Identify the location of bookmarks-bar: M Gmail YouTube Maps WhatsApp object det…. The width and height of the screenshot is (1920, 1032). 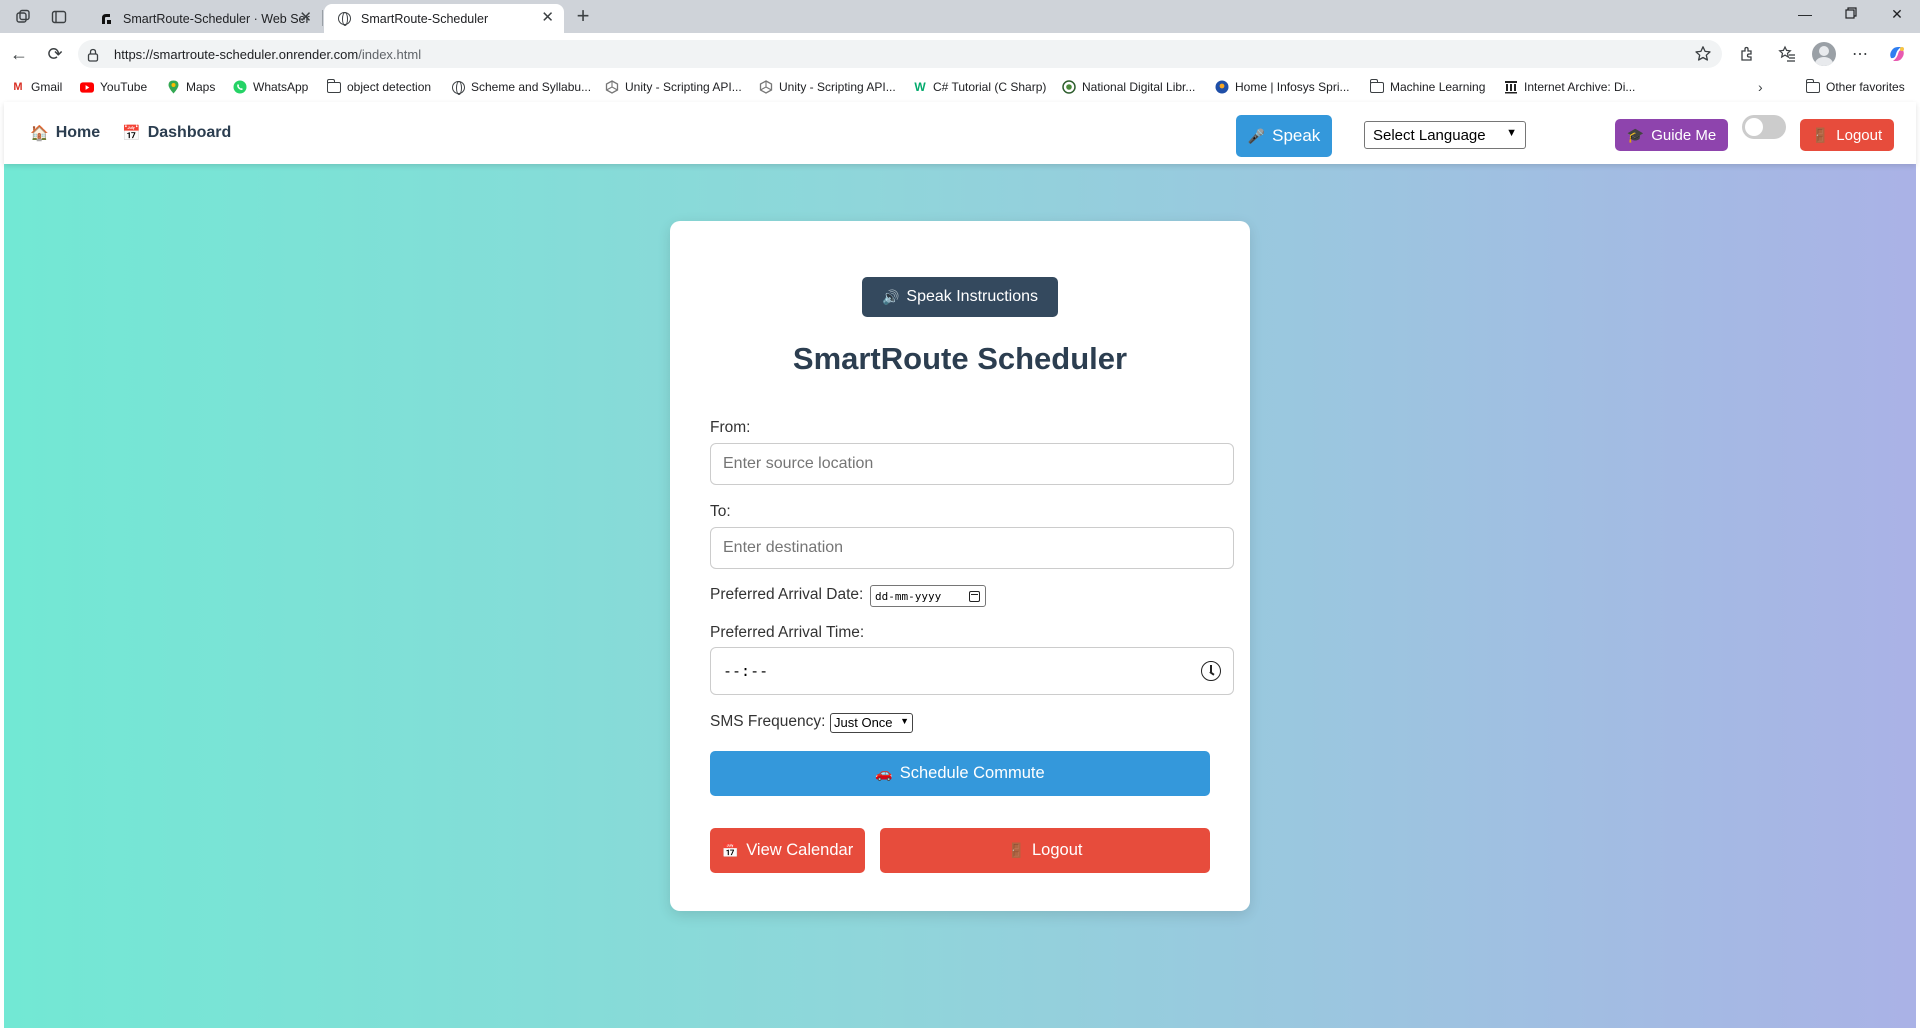
(960, 88).